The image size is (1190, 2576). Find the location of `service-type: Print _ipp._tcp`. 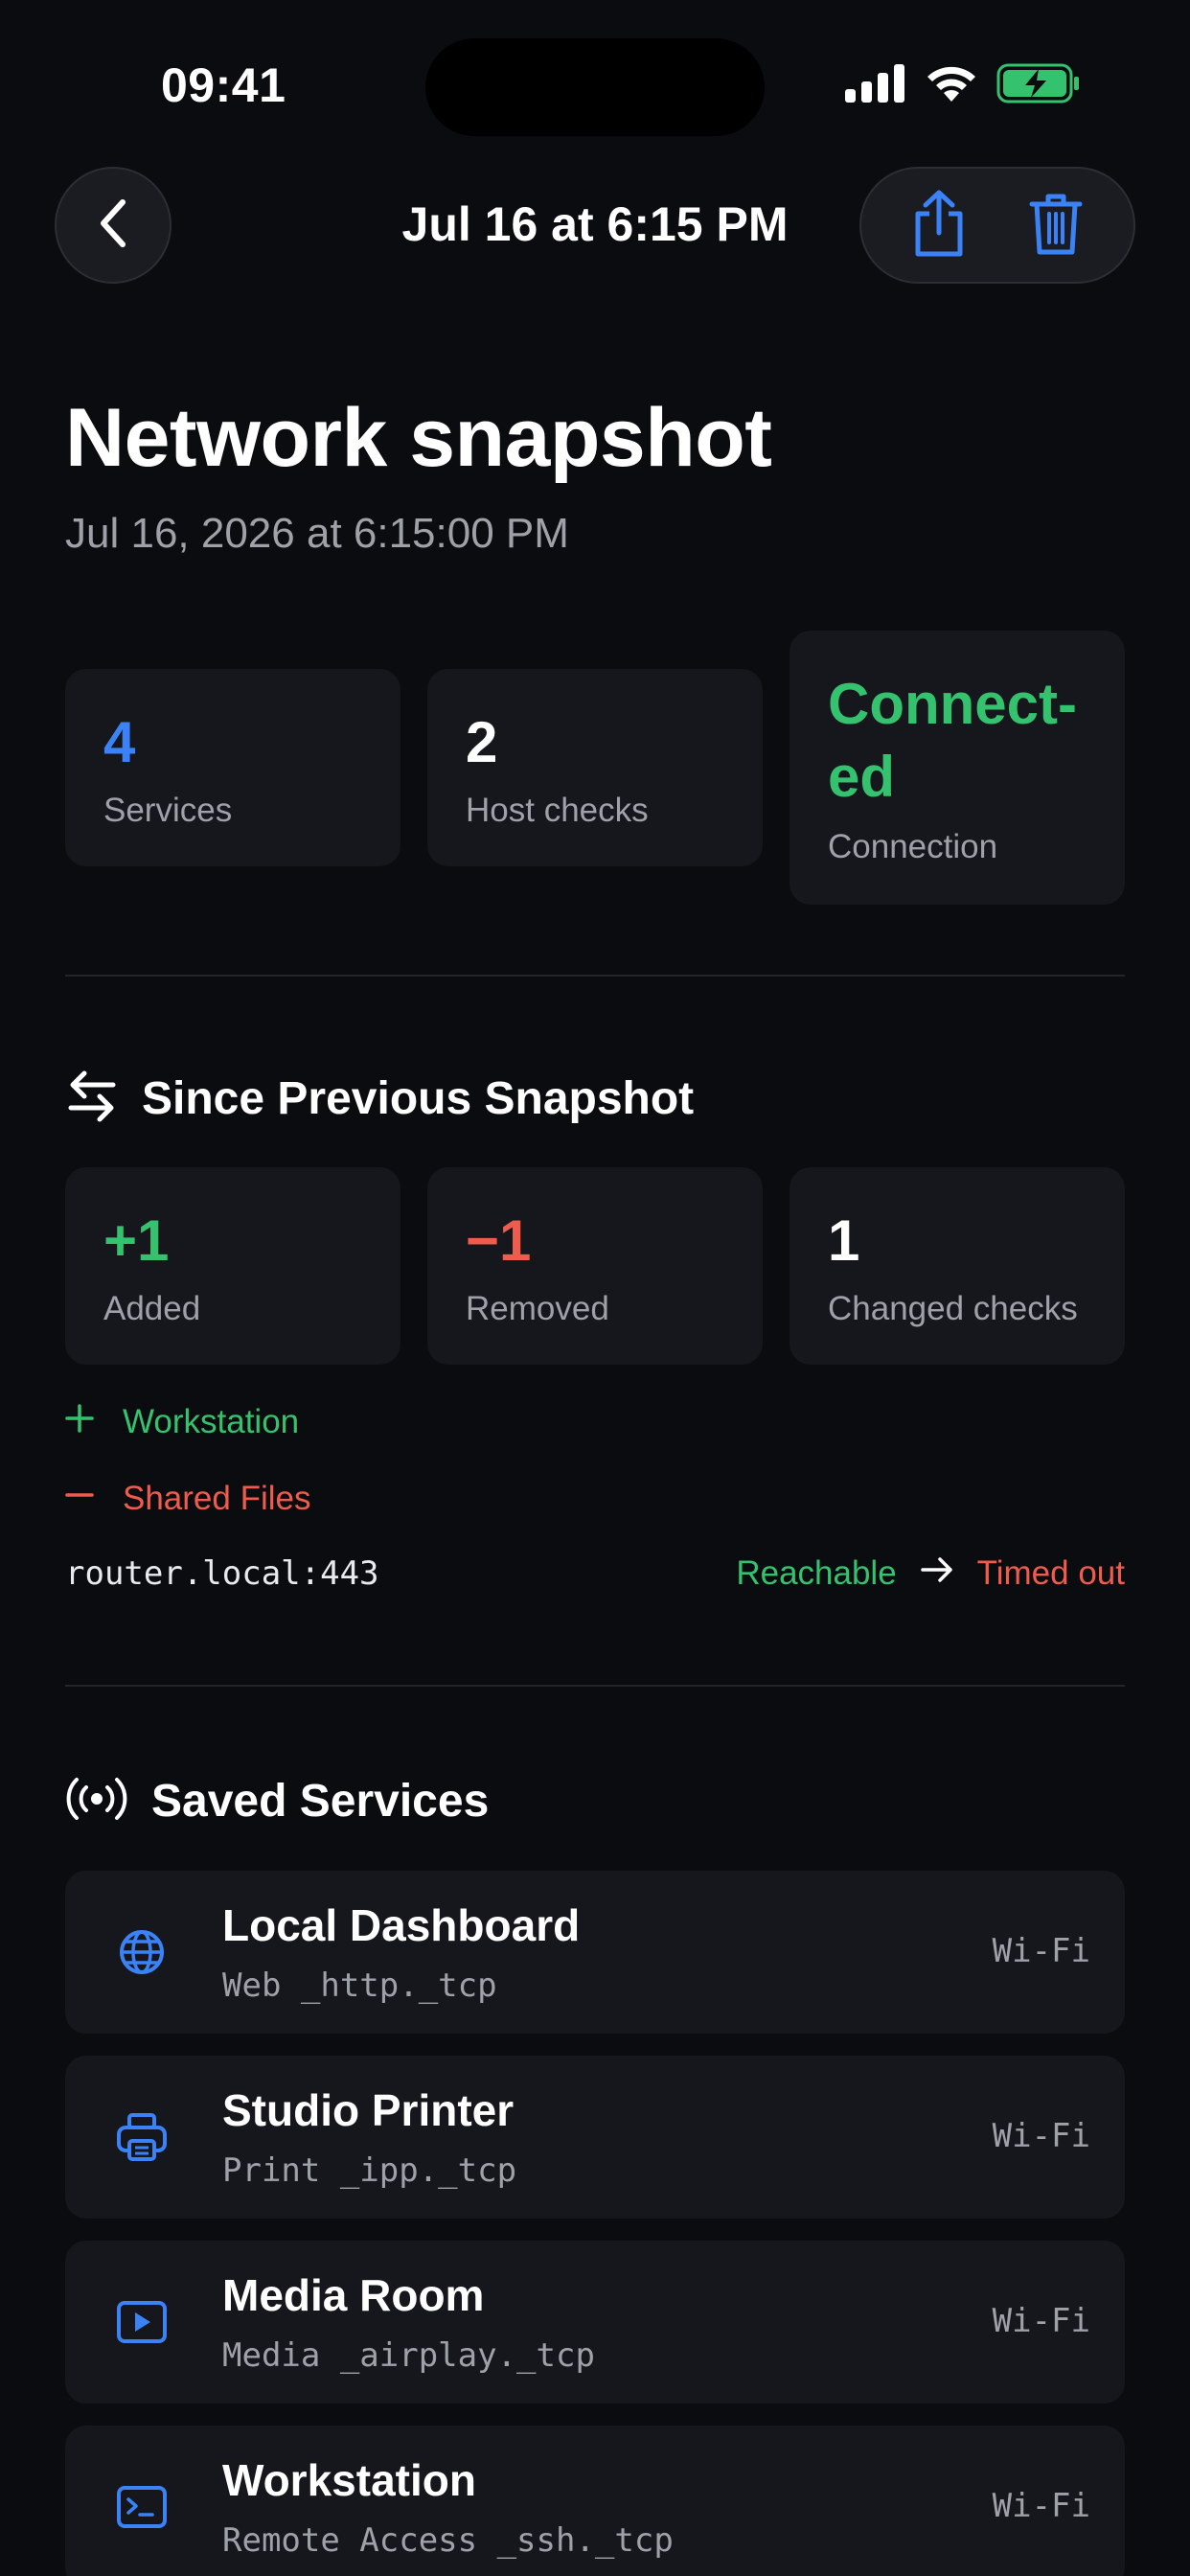

service-type: Print _ipp._tcp is located at coordinates (370, 2170).